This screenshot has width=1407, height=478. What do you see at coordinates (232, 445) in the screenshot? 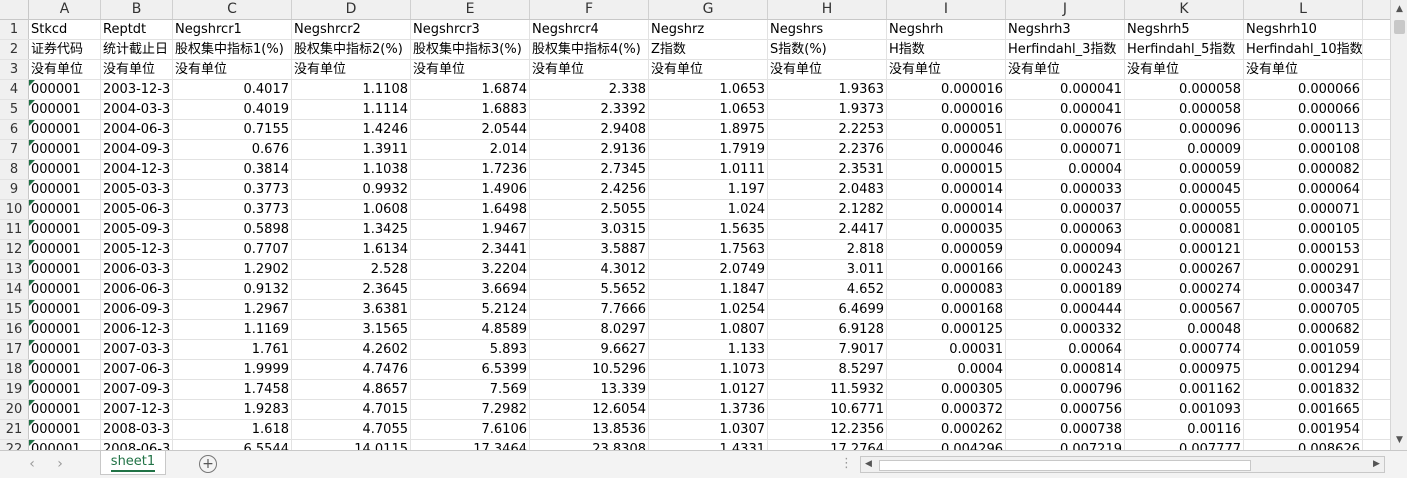
I see `cell-c22: 6.5544` at bounding box center [232, 445].